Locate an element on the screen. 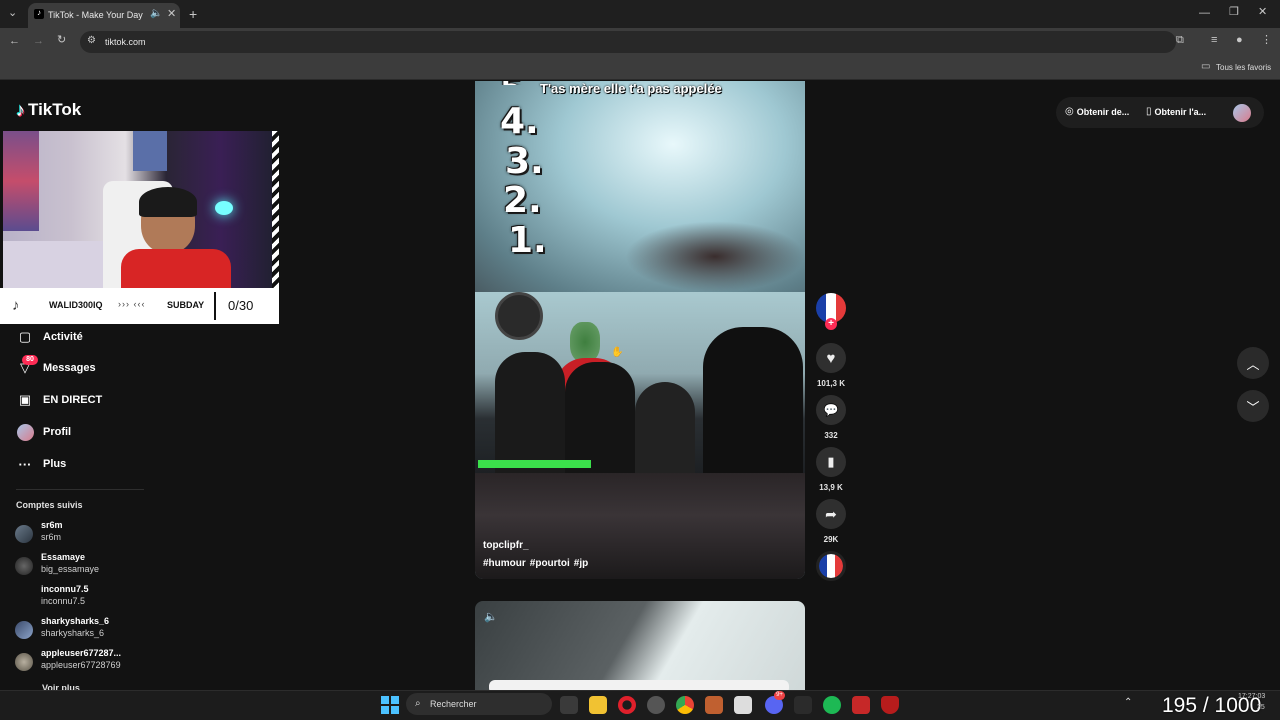 The height and width of the screenshot is (720, 1280). shield-icon is located at coordinates (890, 705).